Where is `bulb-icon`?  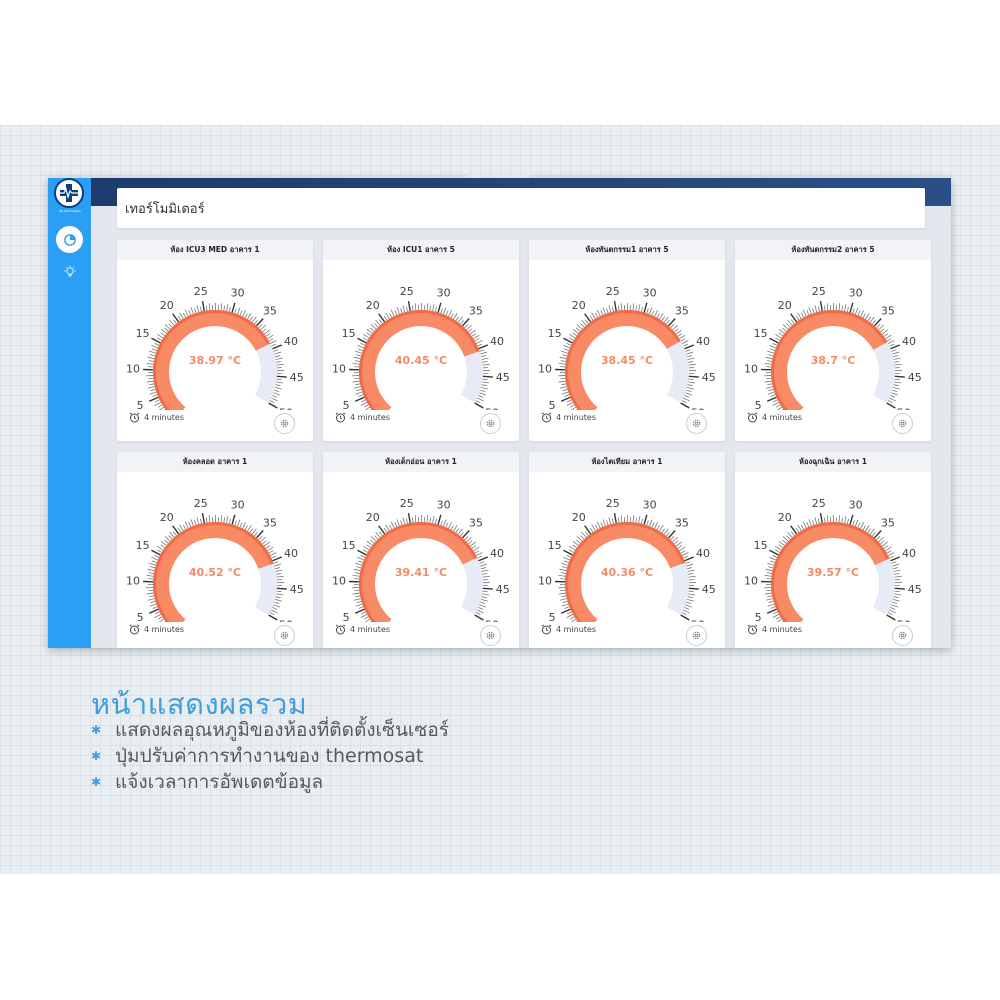
bulb-icon is located at coordinates (69, 270).